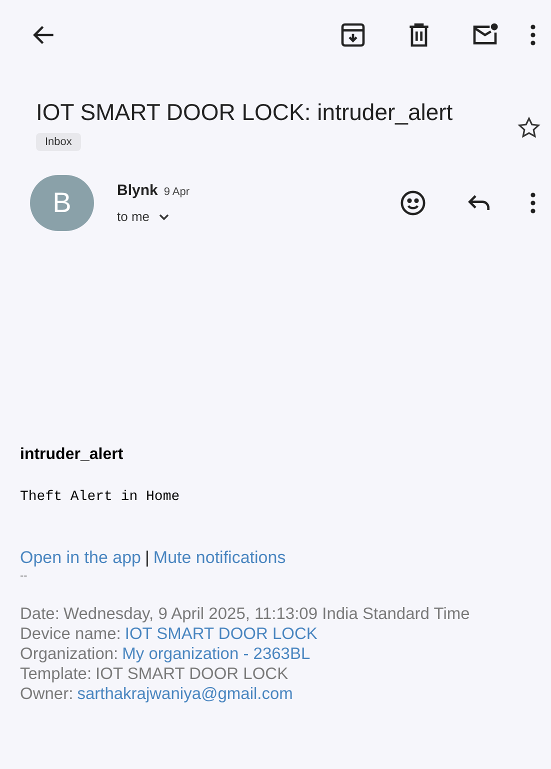 The width and height of the screenshot is (551, 769). Describe the element at coordinates (69, 654) in the screenshot. I see `detail-label: Organization:` at that location.